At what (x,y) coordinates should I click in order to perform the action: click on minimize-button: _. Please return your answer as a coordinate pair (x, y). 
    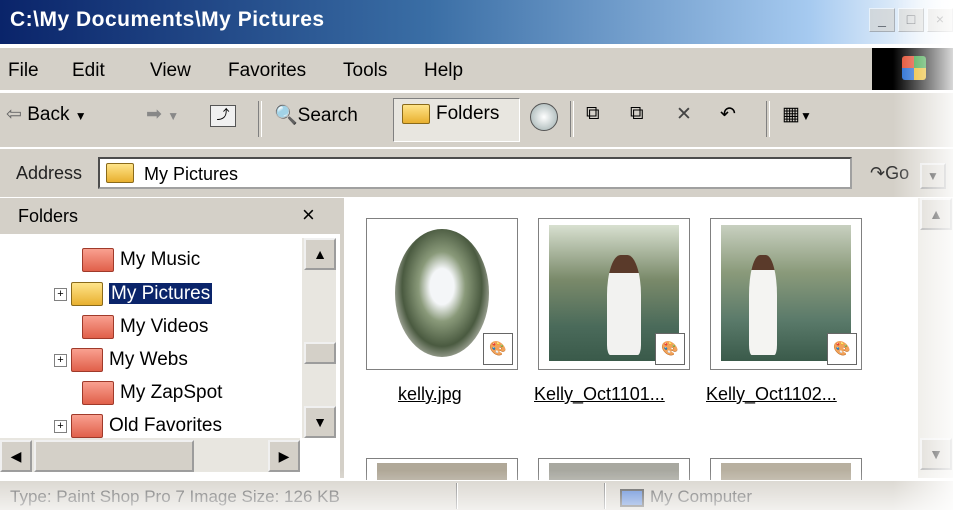
    Looking at the image, I should click on (882, 20).